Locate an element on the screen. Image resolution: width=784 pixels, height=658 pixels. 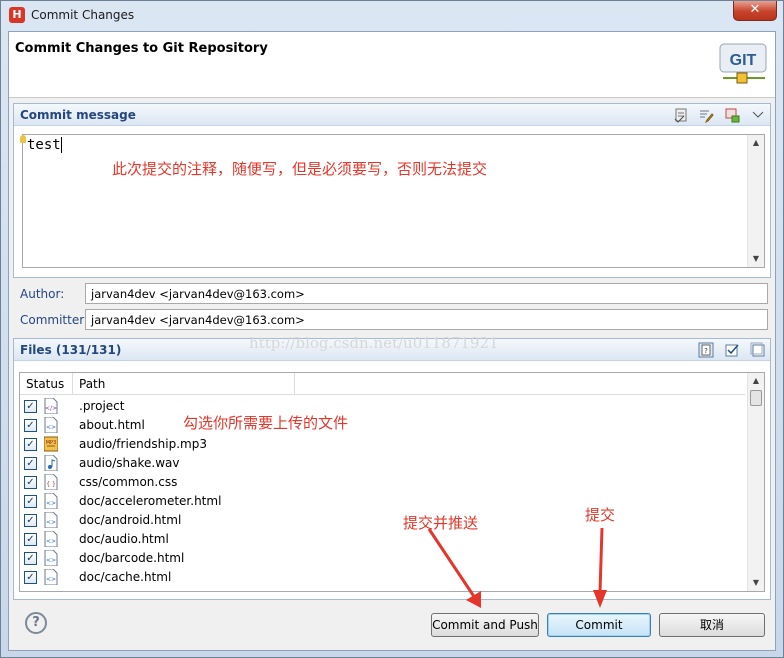
cancel-button: 取消 is located at coordinates (712, 625).